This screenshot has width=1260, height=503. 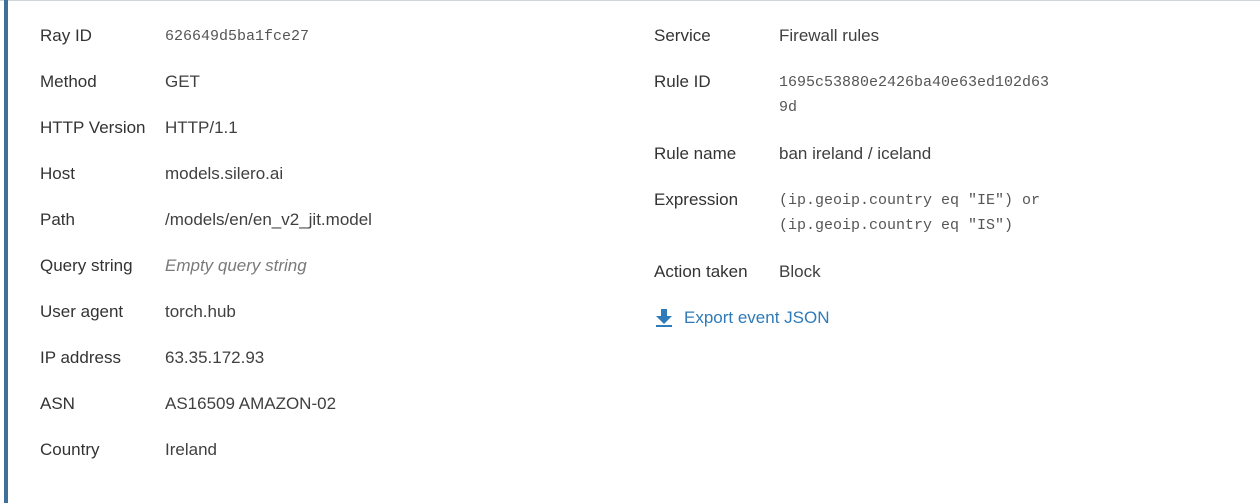 What do you see at coordinates (696, 199) in the screenshot?
I see `expression-label: Expression` at bounding box center [696, 199].